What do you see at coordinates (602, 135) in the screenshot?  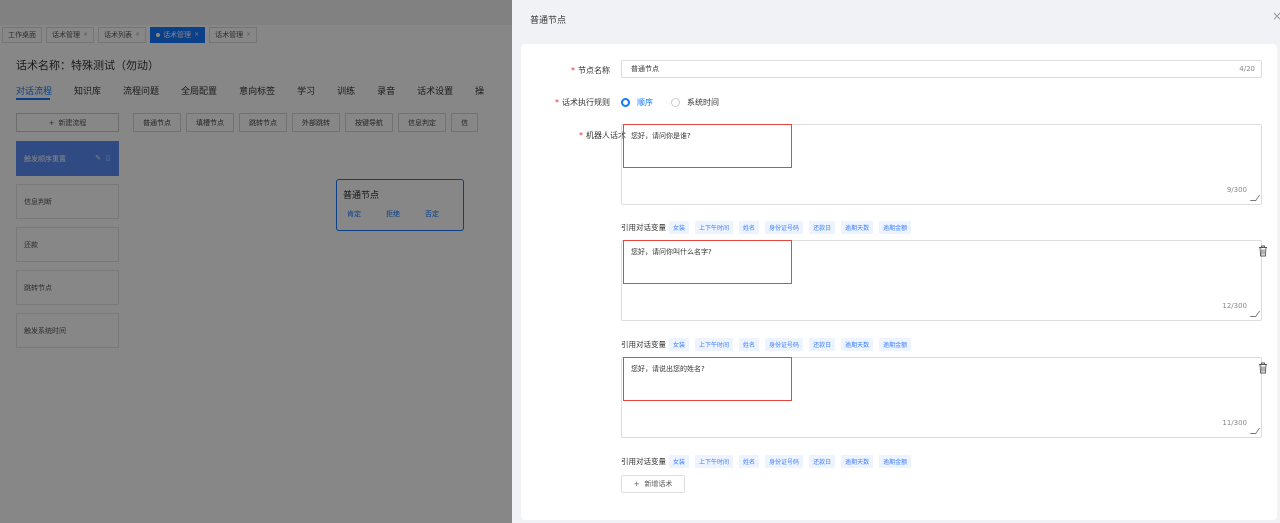 I see `robot-script-label: * 机器人话术` at bounding box center [602, 135].